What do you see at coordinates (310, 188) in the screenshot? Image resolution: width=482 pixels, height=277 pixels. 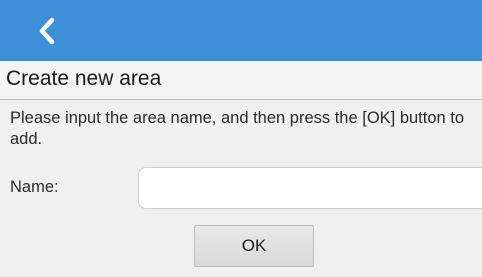 I see `name-input` at bounding box center [310, 188].